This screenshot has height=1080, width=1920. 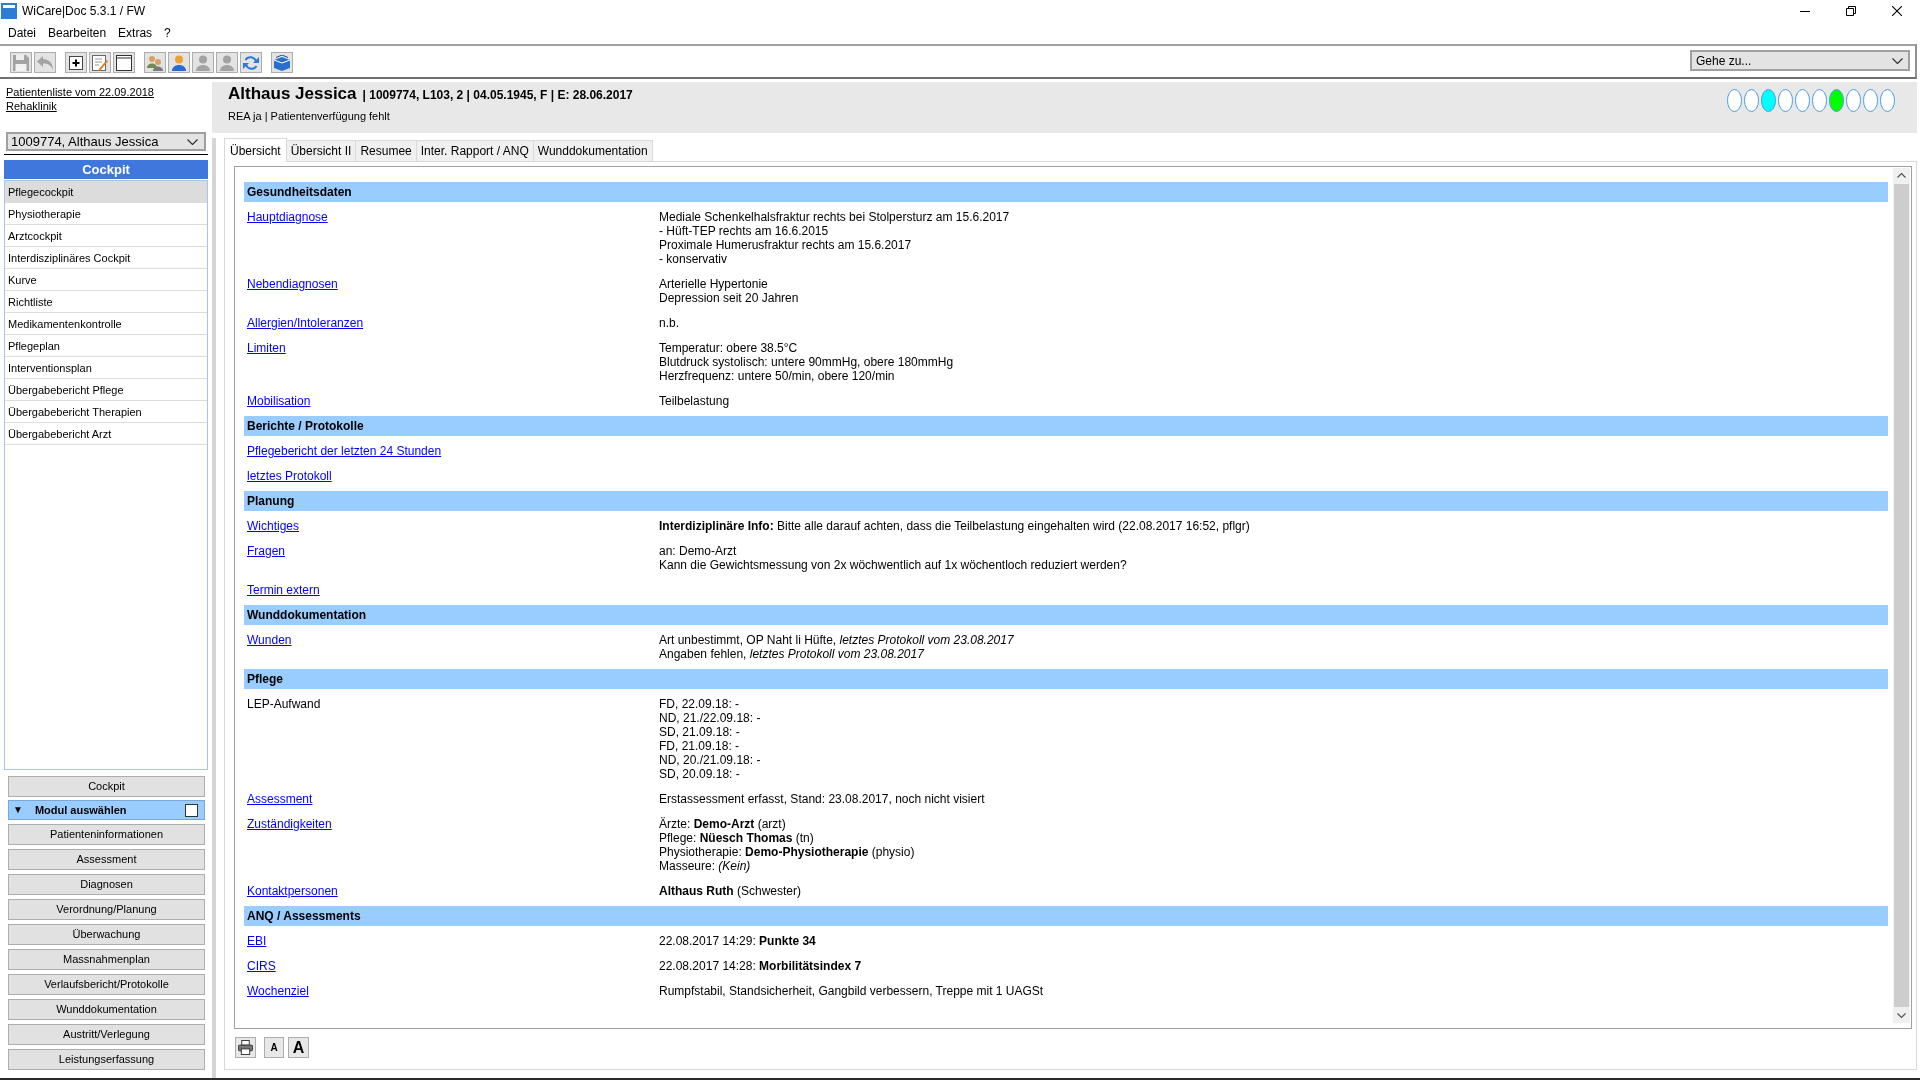 I want to click on cockpit-item: Übergabebericht Arzt, so click(x=106, y=434).